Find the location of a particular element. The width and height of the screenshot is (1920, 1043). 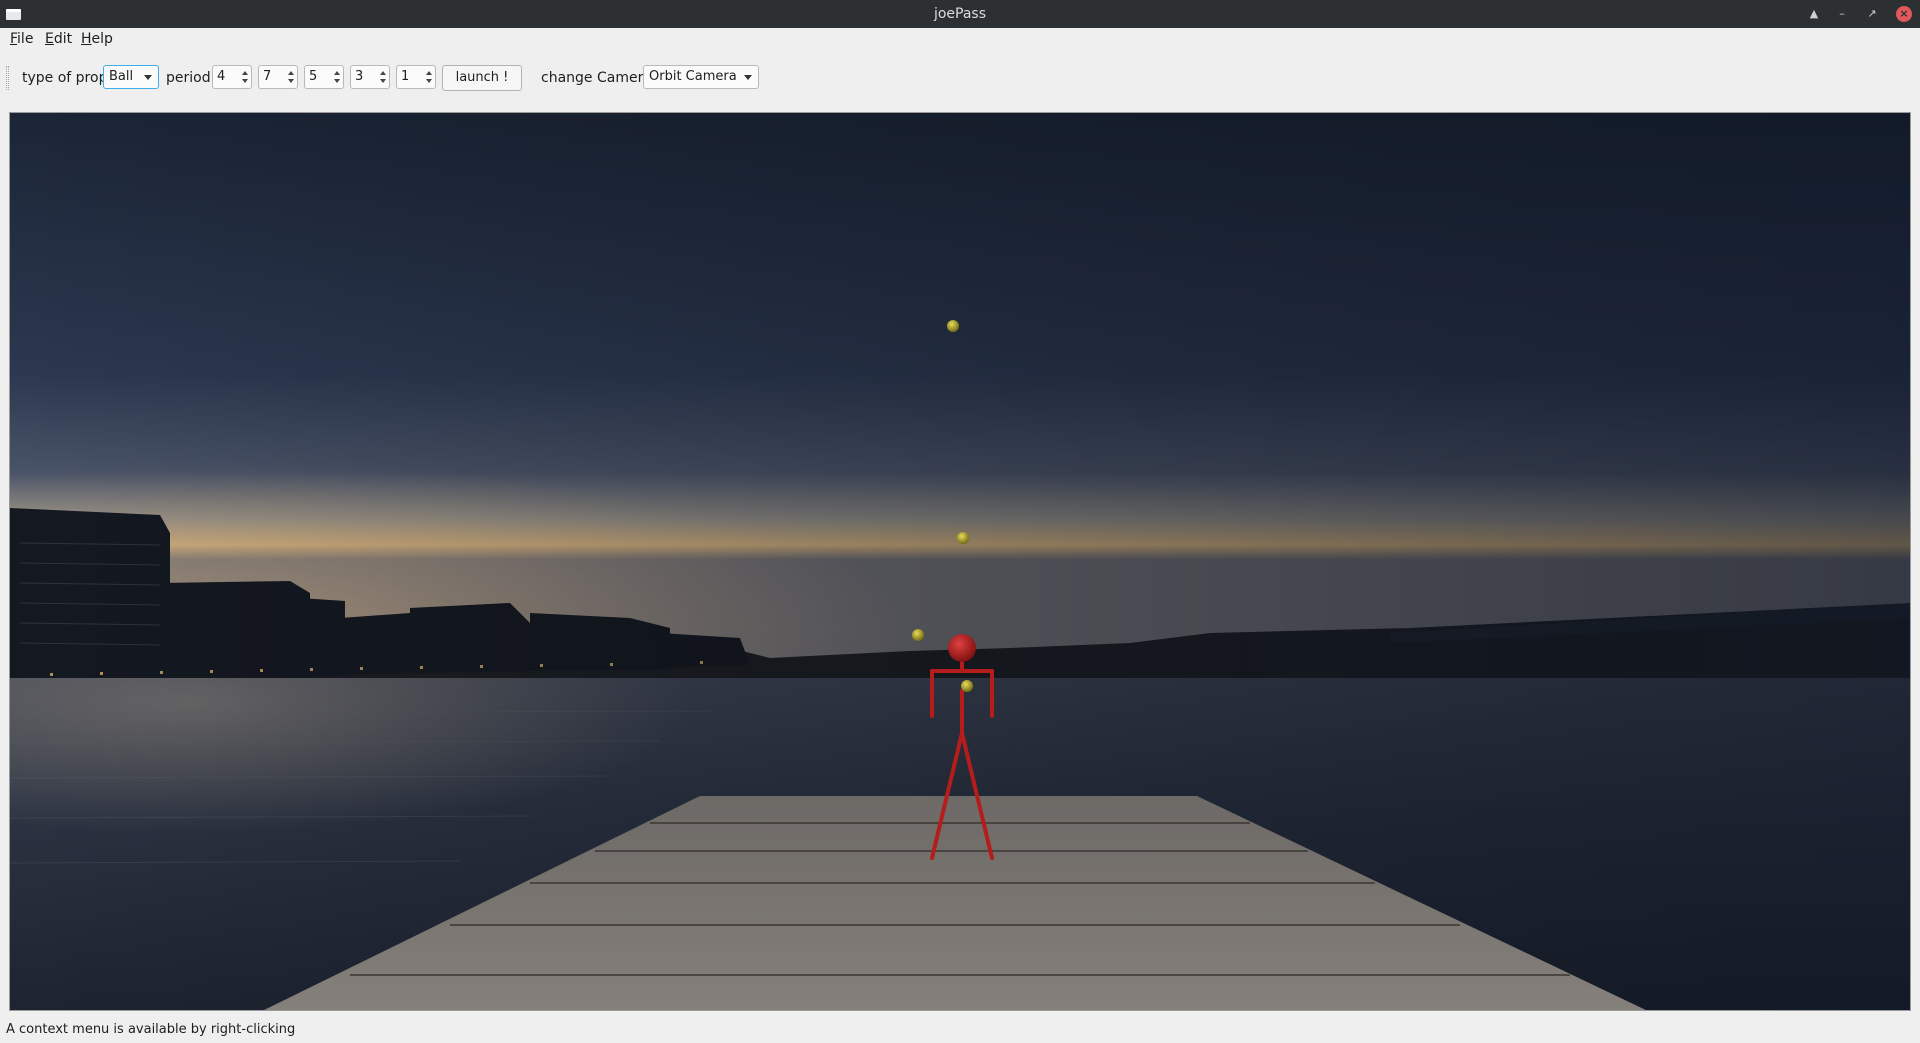

menu-bar: File Edit Help is located at coordinates (960, 39).